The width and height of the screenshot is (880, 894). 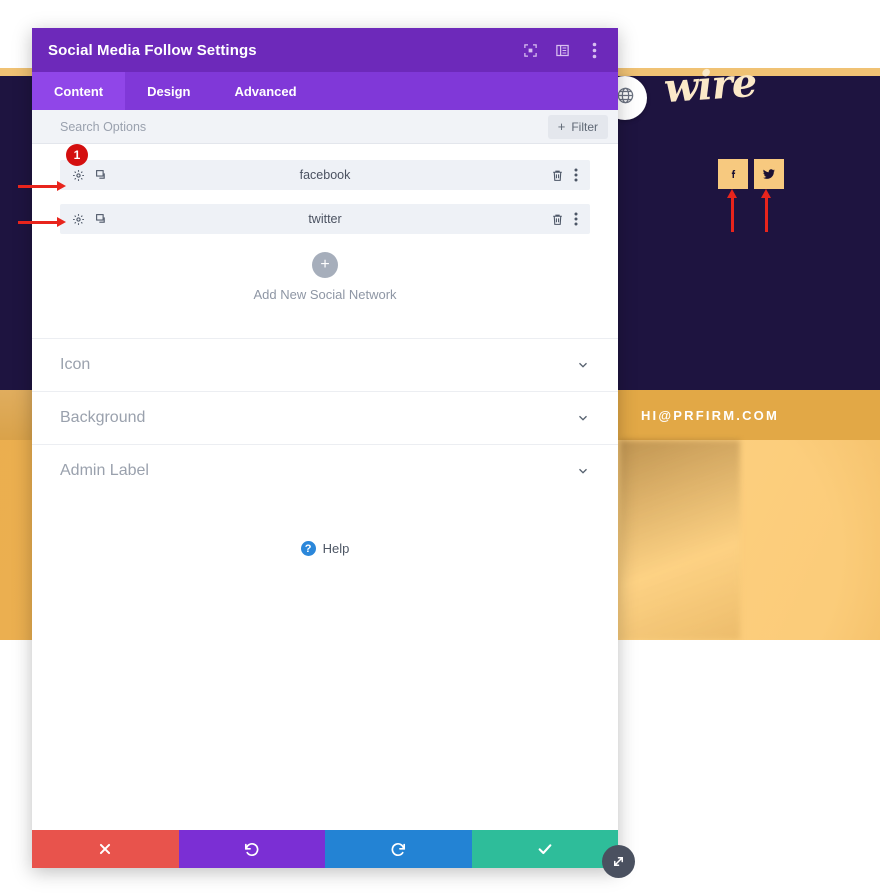 What do you see at coordinates (766, 210) in the screenshot?
I see `annotation-arrow-twitter-up` at bounding box center [766, 210].